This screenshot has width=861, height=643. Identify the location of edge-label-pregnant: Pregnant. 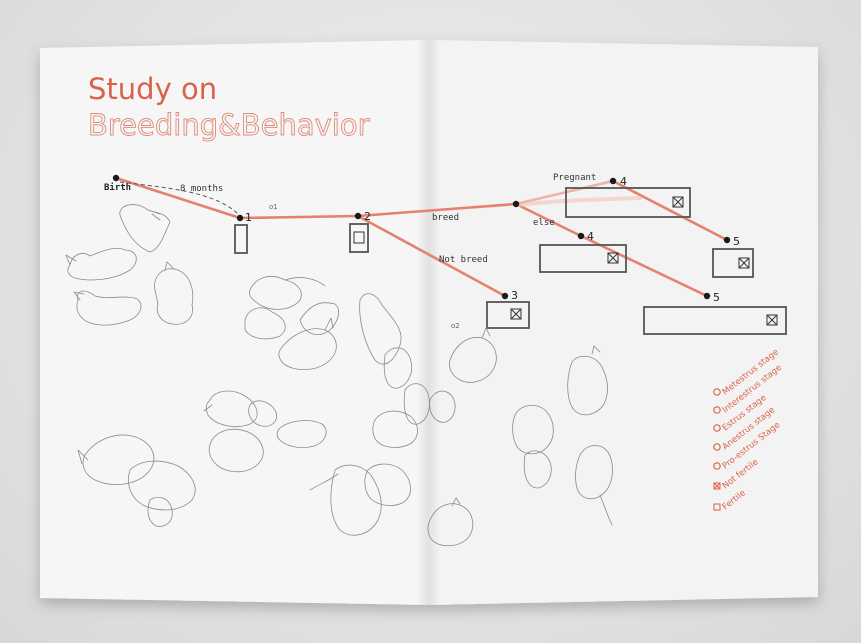
(574, 178).